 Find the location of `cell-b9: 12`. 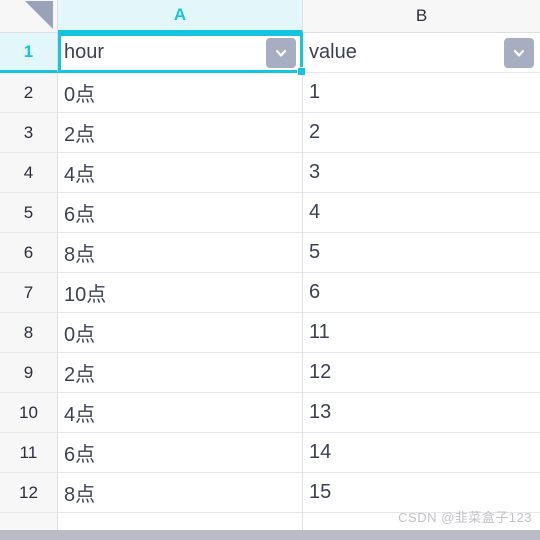

cell-b9: 12 is located at coordinates (421, 373).